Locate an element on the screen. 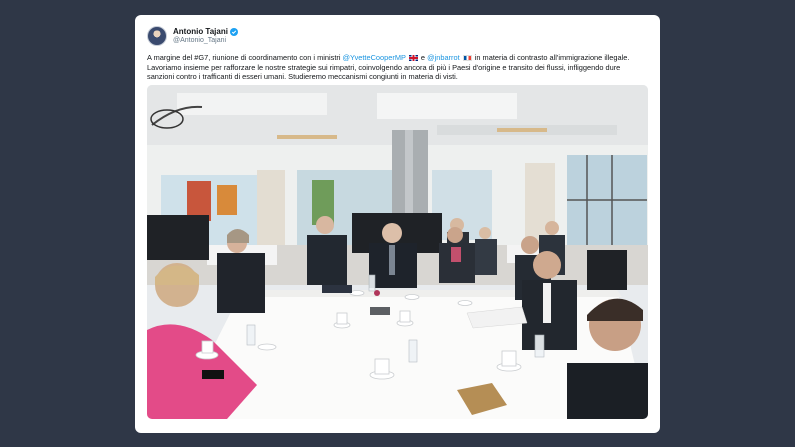  author-names: Antonio Tajani @Antonio_Tajani is located at coordinates (205, 36).